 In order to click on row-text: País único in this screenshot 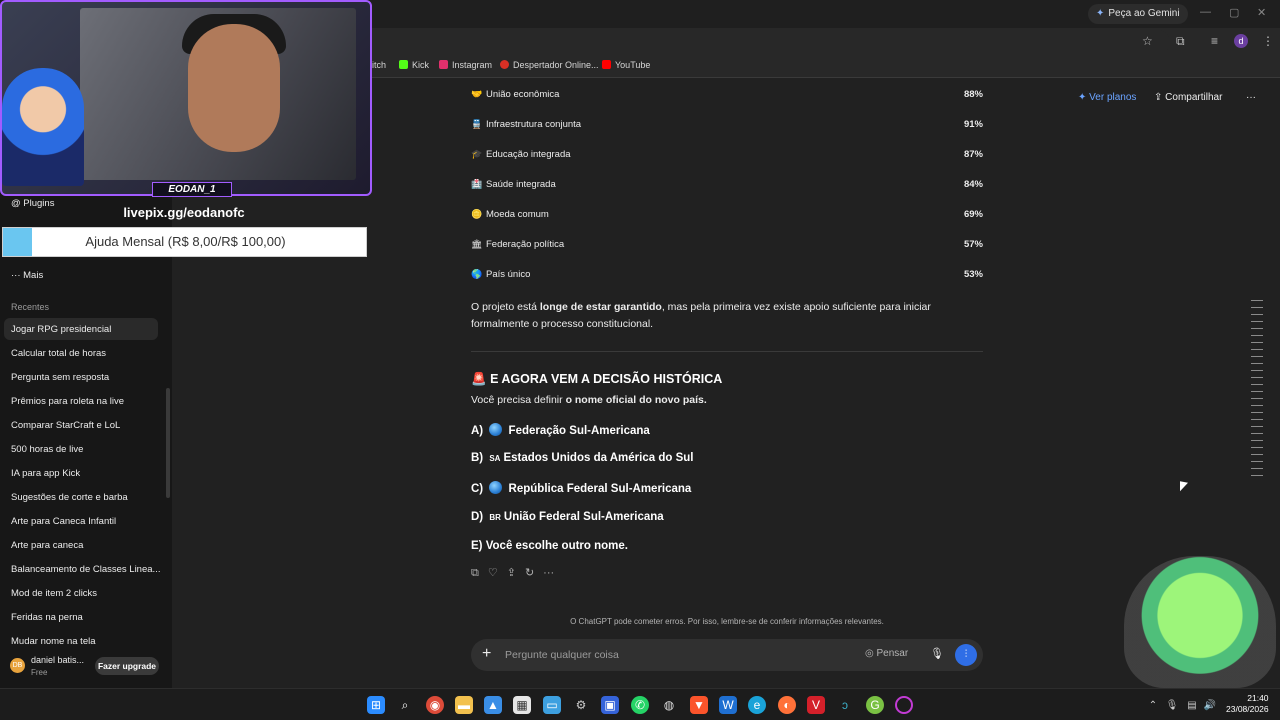, I will do `click(508, 274)`.